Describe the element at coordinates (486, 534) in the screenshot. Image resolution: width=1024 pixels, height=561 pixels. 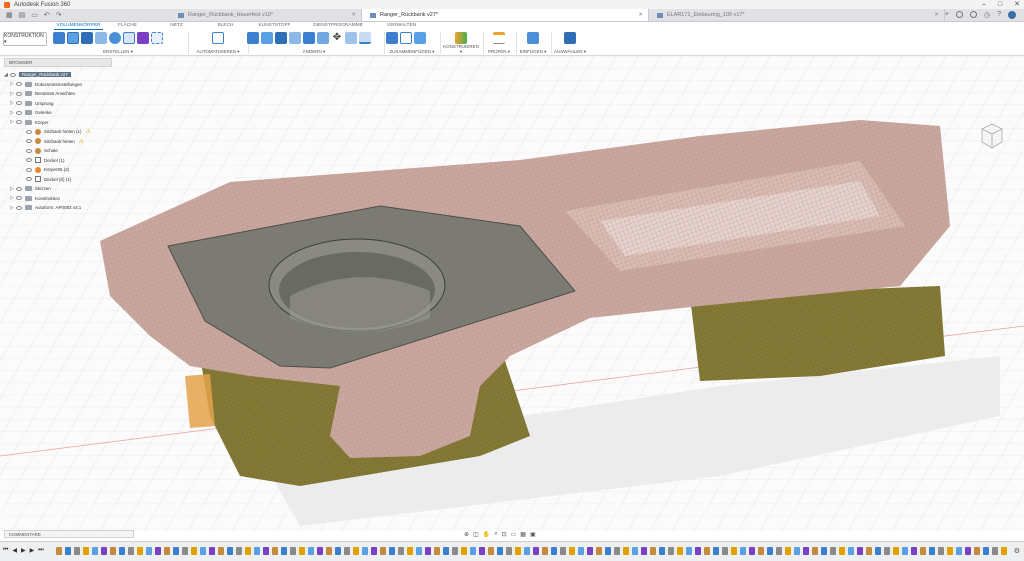
I see `pan-icon: ✋` at that location.